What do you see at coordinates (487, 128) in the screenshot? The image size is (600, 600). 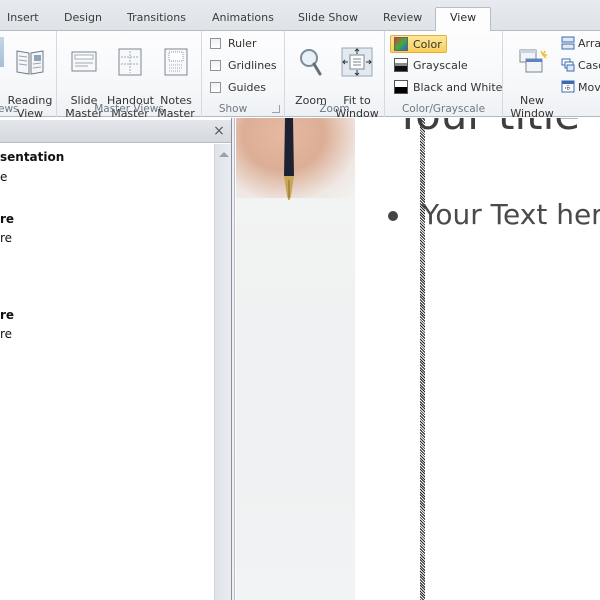 I see `slide-title: Your title` at bounding box center [487, 128].